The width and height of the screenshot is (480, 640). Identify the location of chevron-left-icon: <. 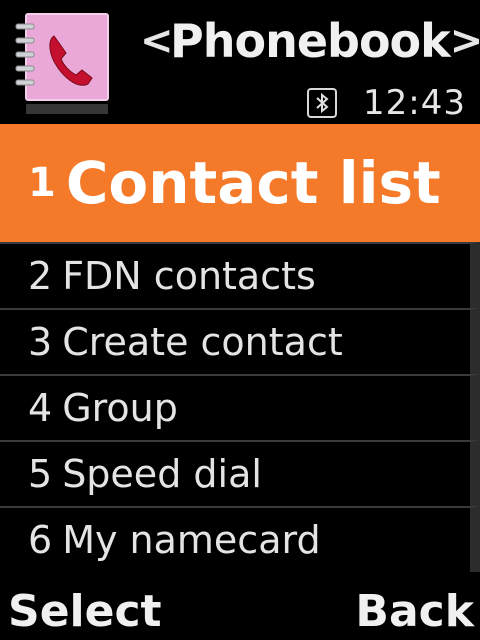
(157, 41).